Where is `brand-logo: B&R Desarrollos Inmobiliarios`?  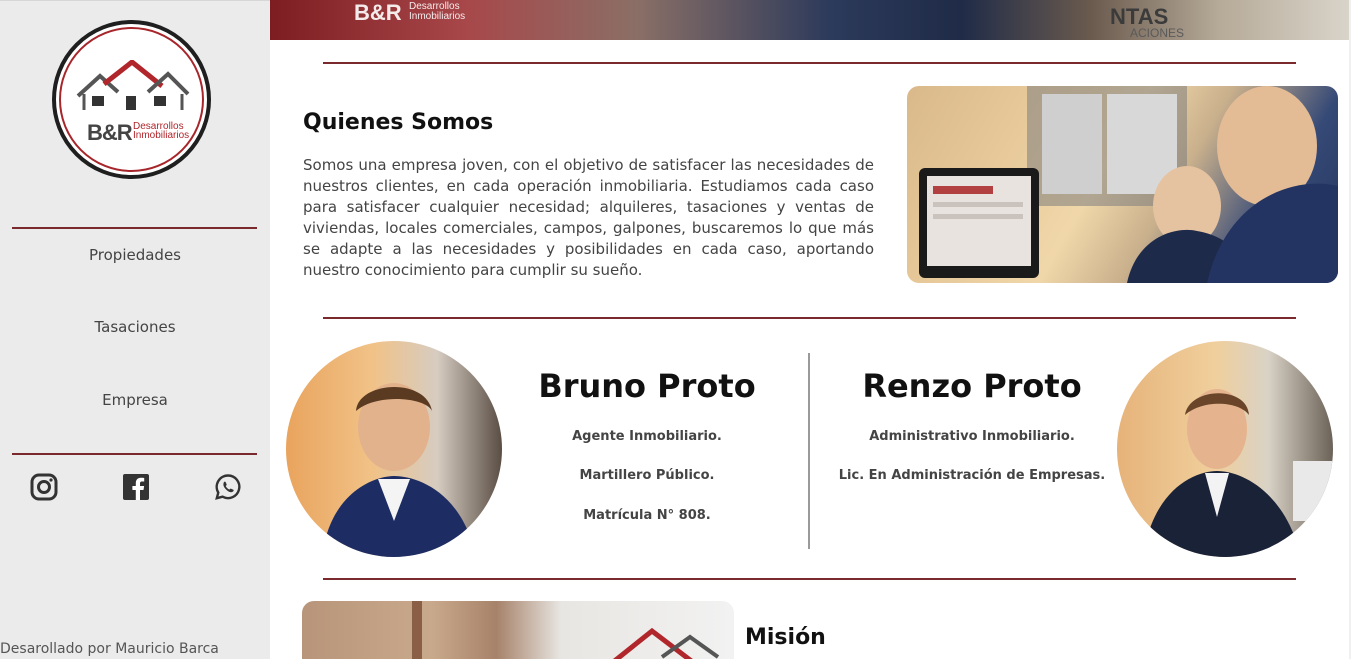
brand-logo: B&R Desarrollos Inmobiliarios is located at coordinates (131, 99).